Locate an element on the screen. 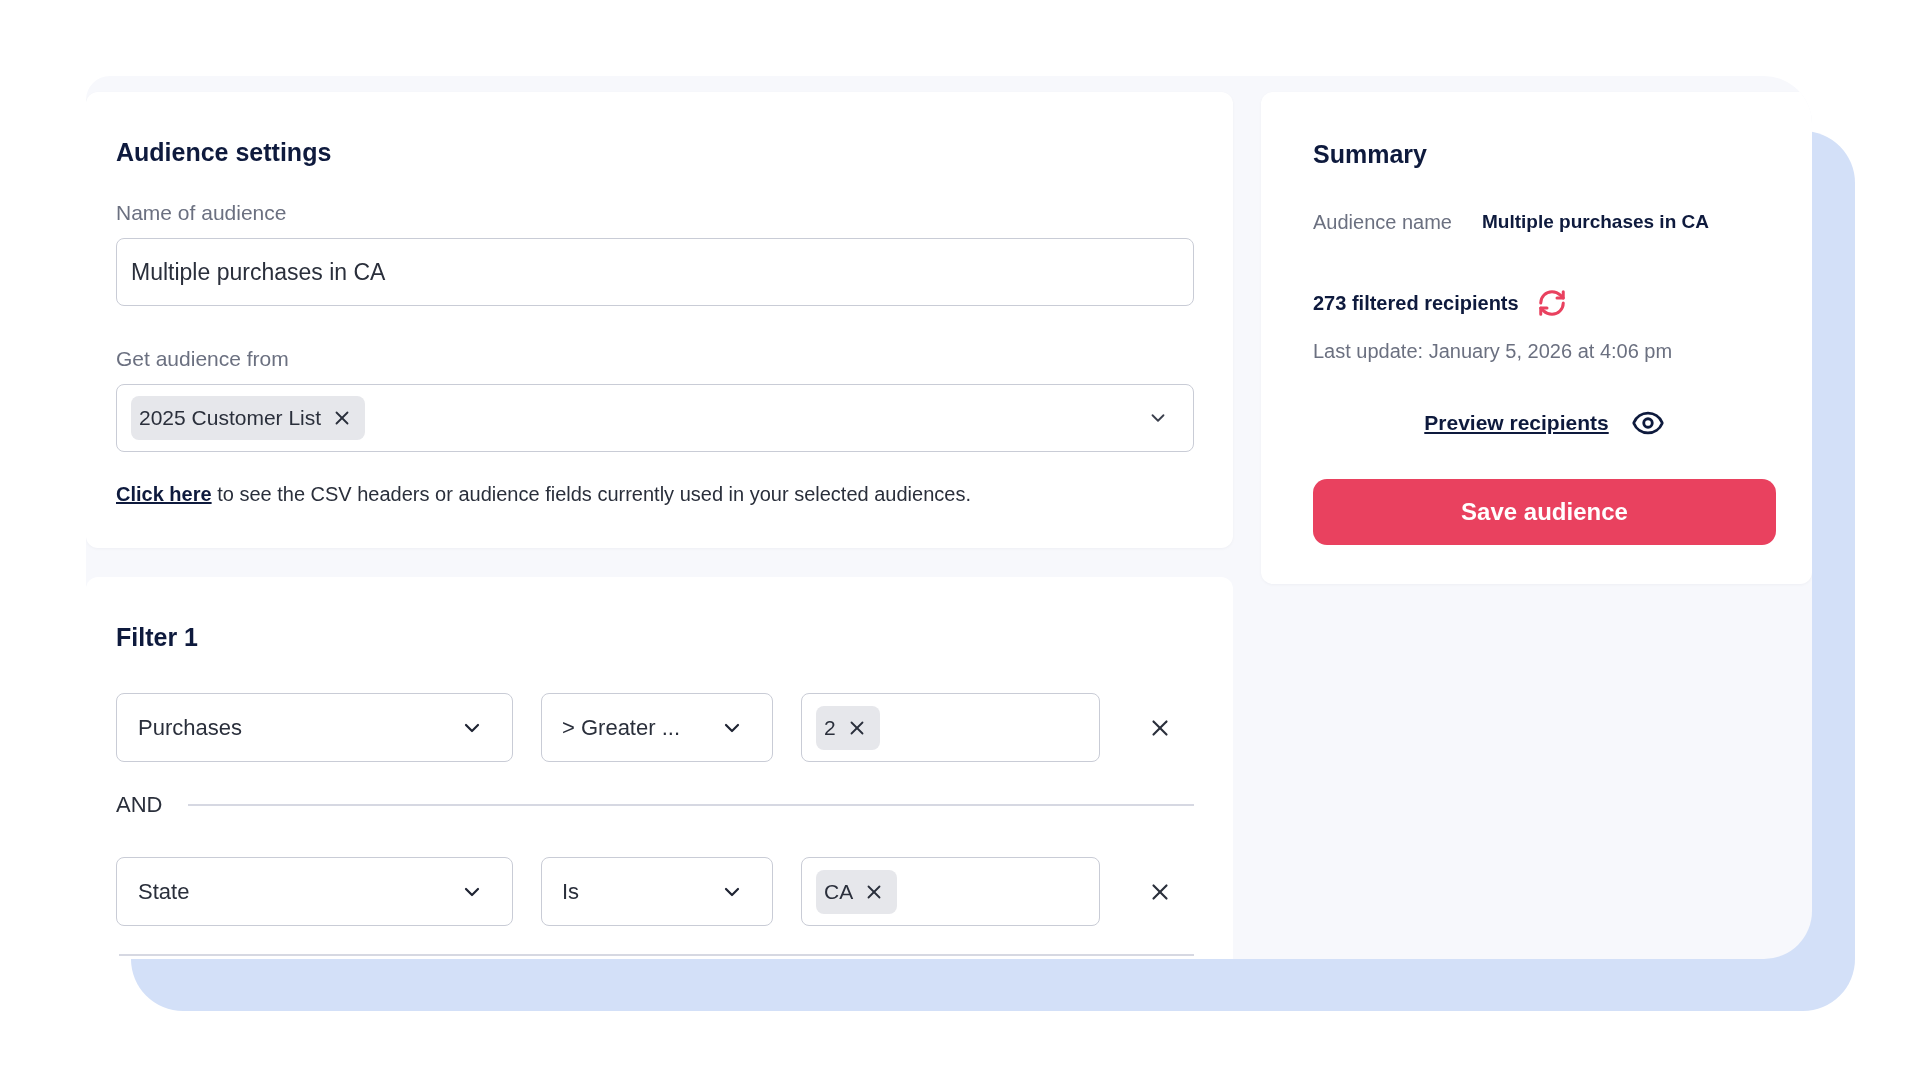 This screenshot has width=1920, height=1078. summary-label: Audience name is located at coordinates (1382, 222).